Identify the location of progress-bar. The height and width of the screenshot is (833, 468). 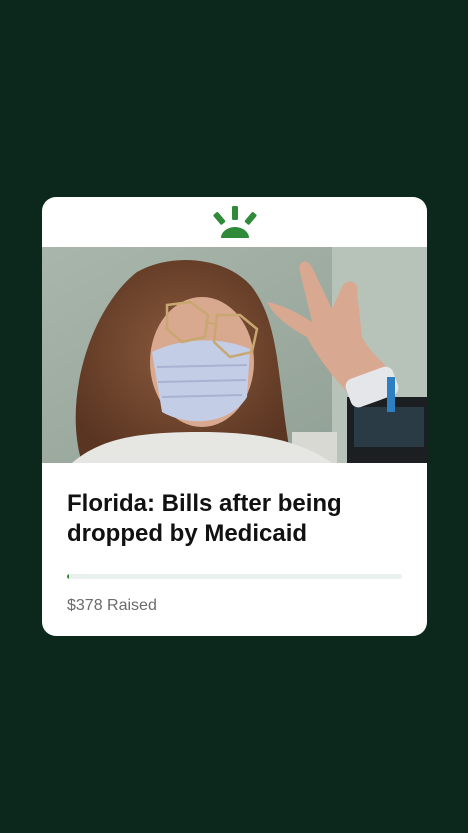
(234, 576).